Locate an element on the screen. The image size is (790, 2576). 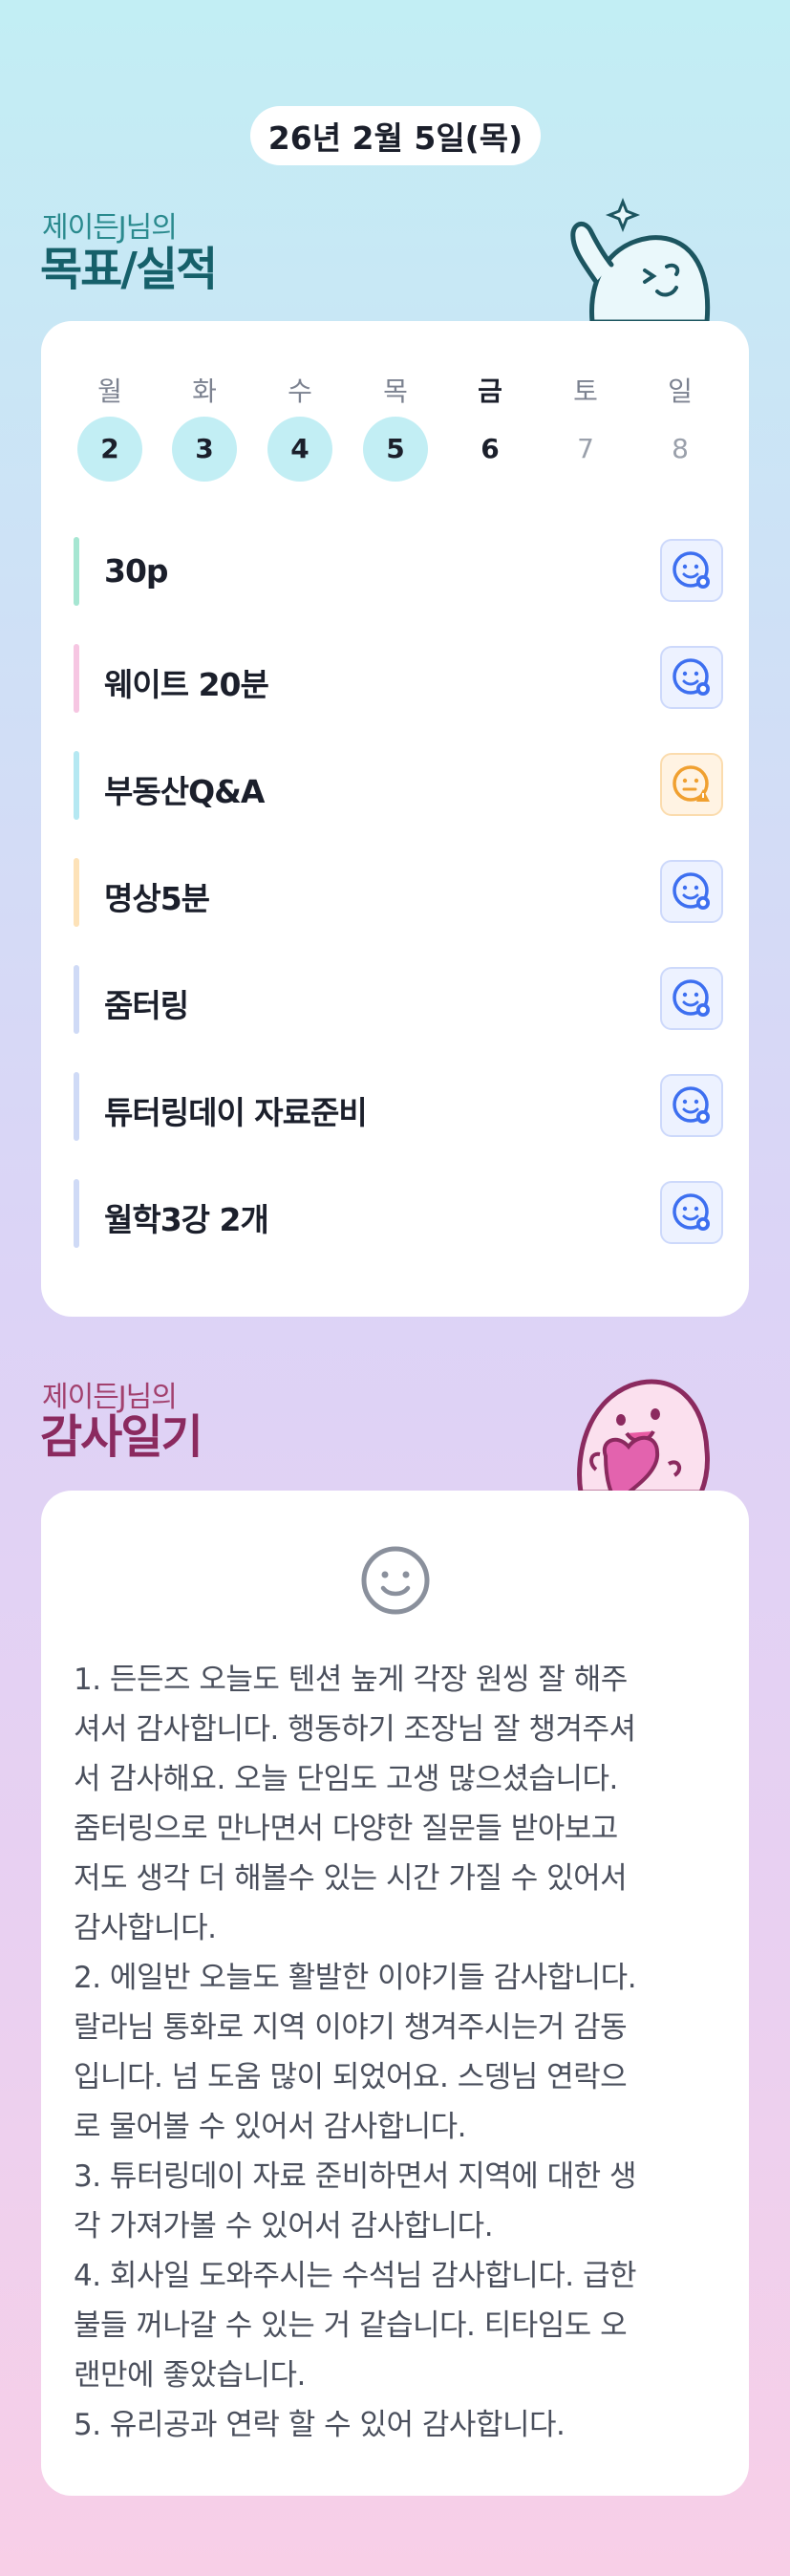
day-number: 4 is located at coordinates (299, 449).